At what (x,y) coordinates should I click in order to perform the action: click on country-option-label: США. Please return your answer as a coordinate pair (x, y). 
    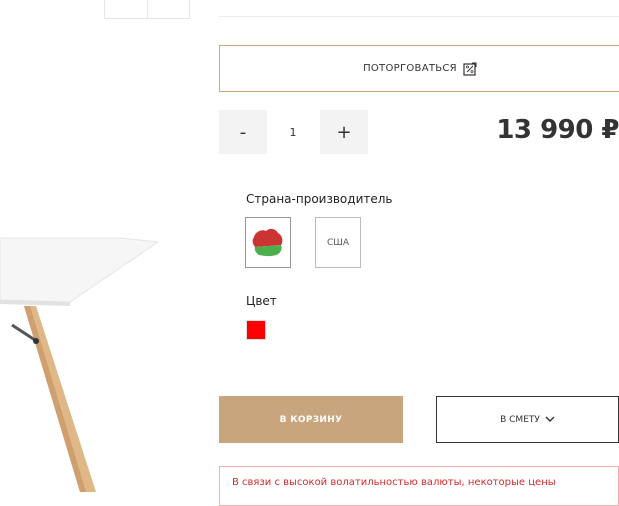
    Looking at the image, I should click on (338, 242).